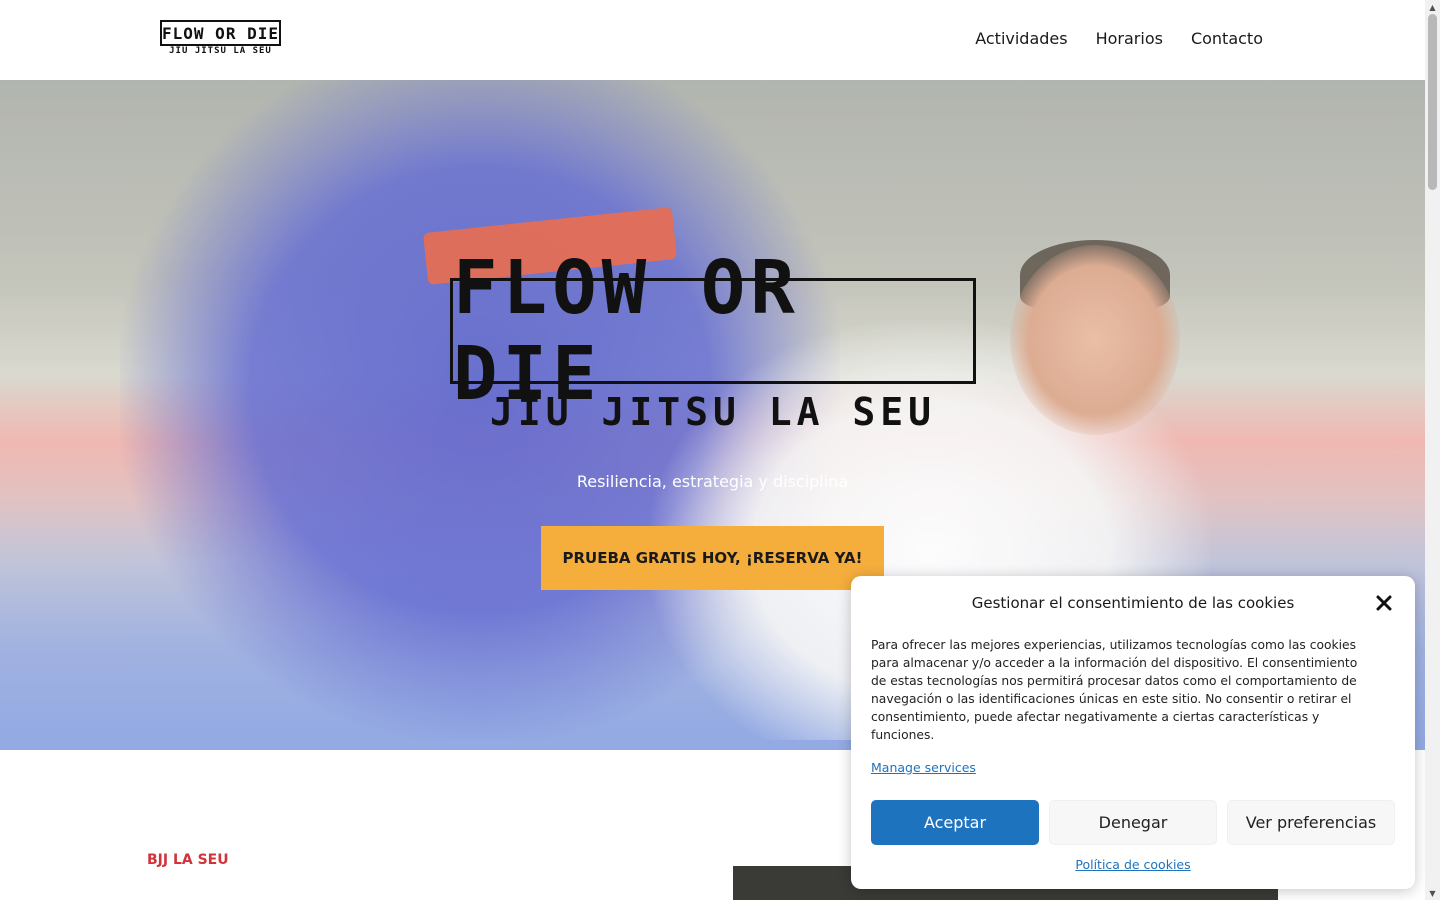 The width and height of the screenshot is (1440, 900). I want to click on close-icon, so click(1384, 603).